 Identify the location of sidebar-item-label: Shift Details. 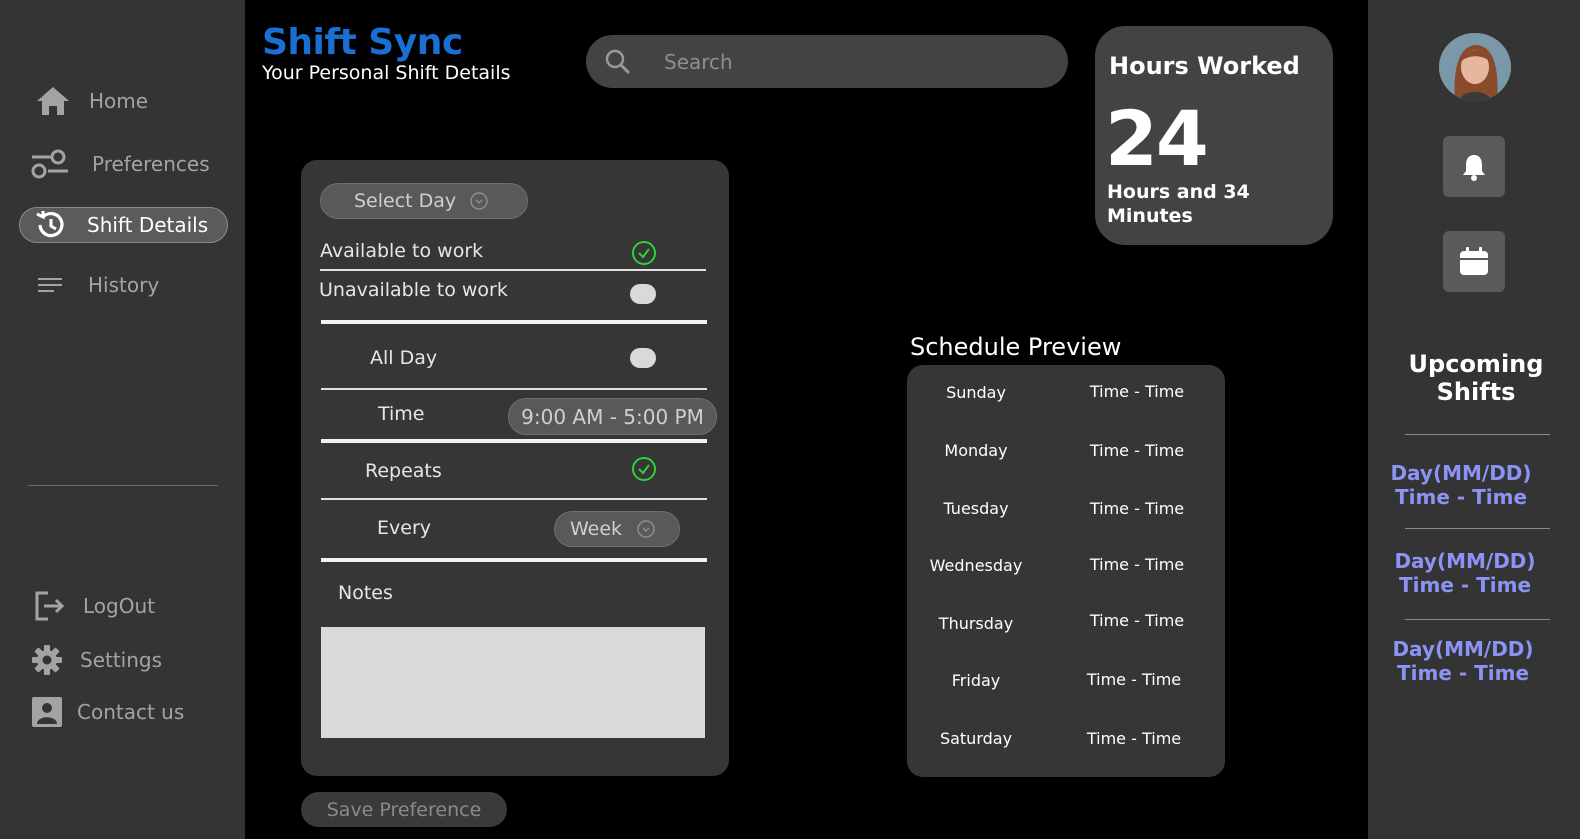
(148, 225).